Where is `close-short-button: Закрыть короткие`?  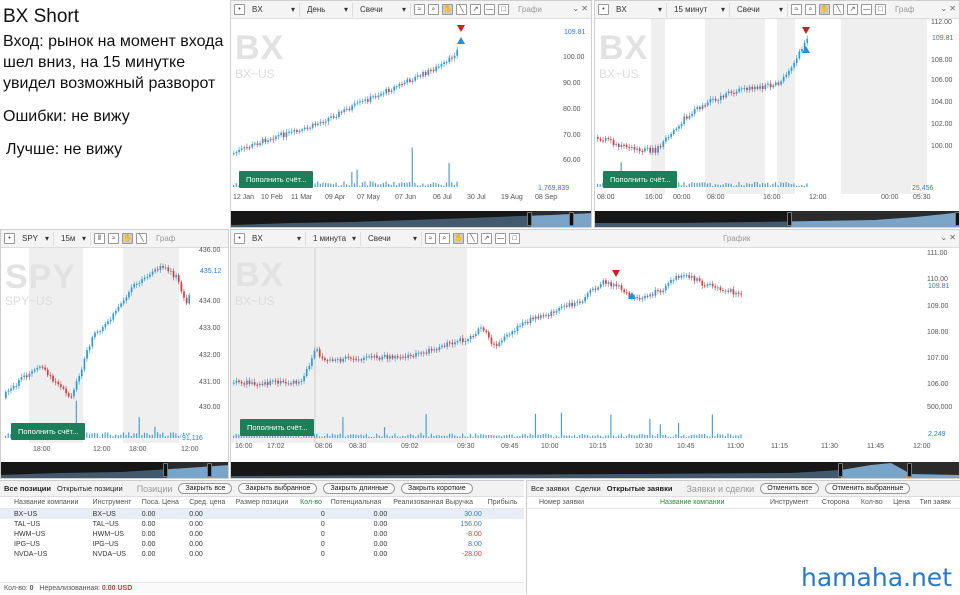
close-short-button: Закрыть короткие is located at coordinates (437, 488).